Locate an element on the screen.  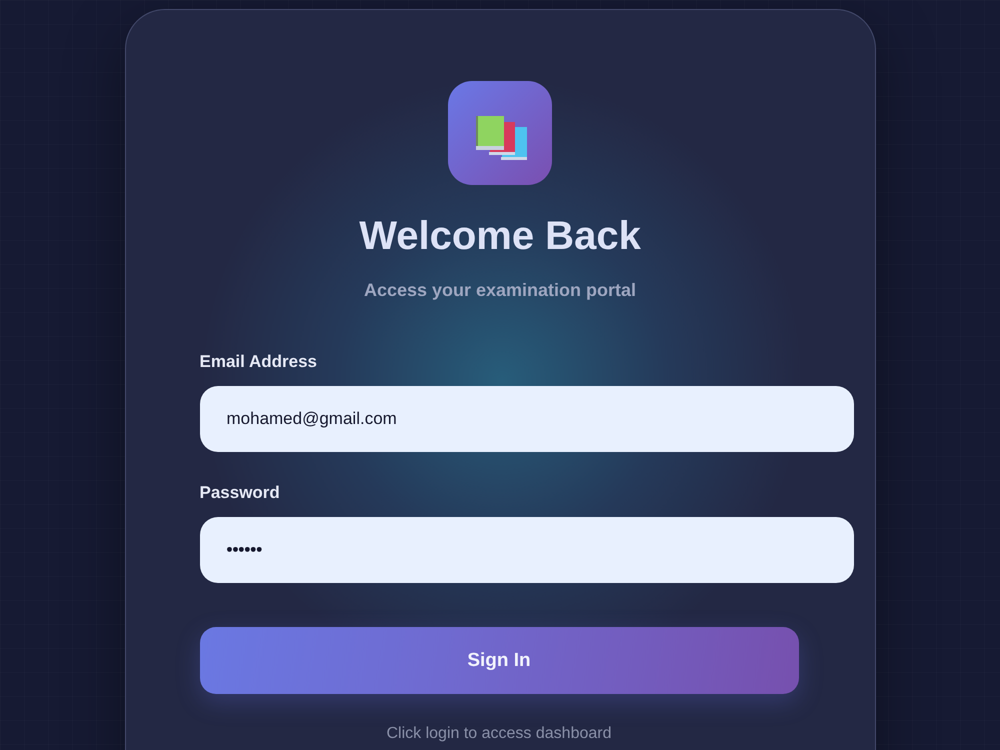
welcome-title: Welcome Back is located at coordinates (500, 236).